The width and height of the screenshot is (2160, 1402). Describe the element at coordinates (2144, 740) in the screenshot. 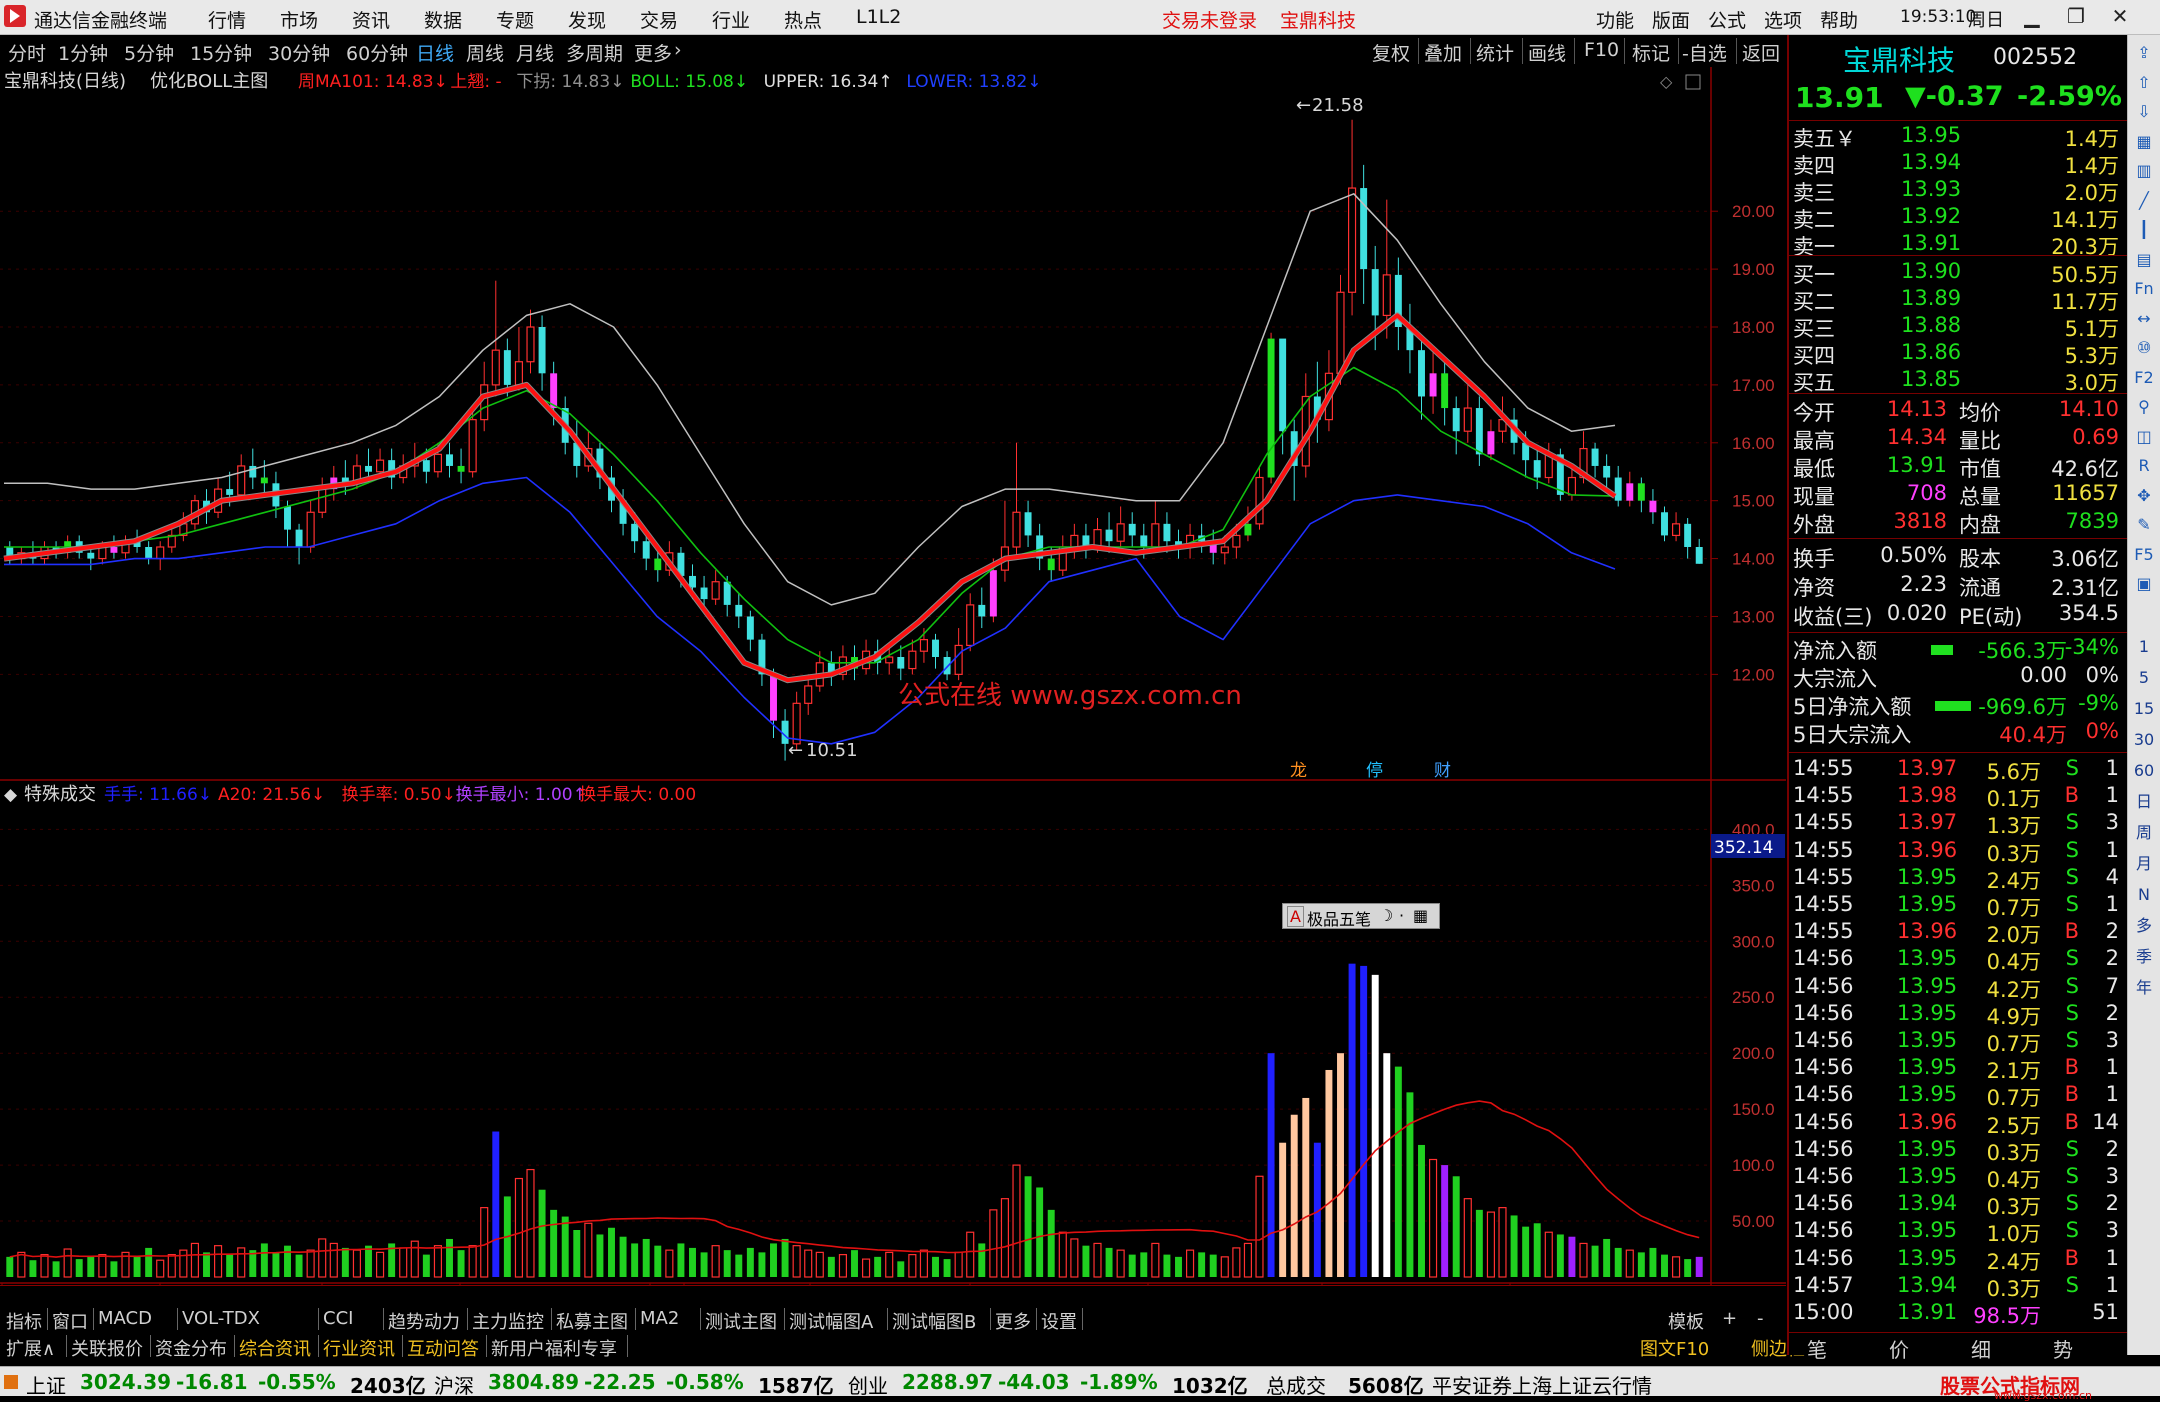

I see `toolbar-period-3: 30` at that location.